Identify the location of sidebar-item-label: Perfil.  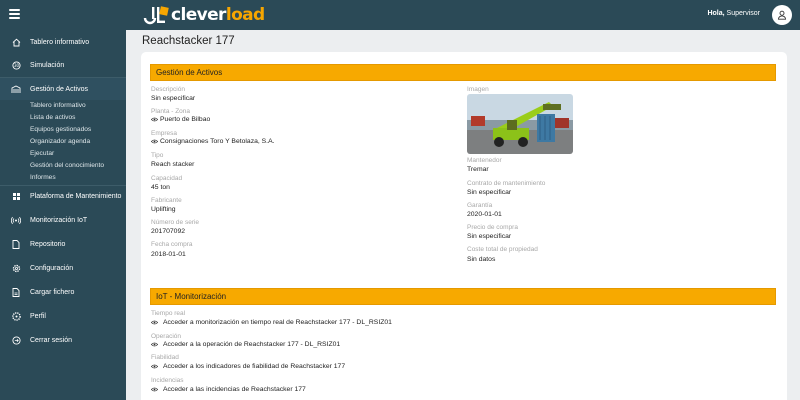
(38, 316).